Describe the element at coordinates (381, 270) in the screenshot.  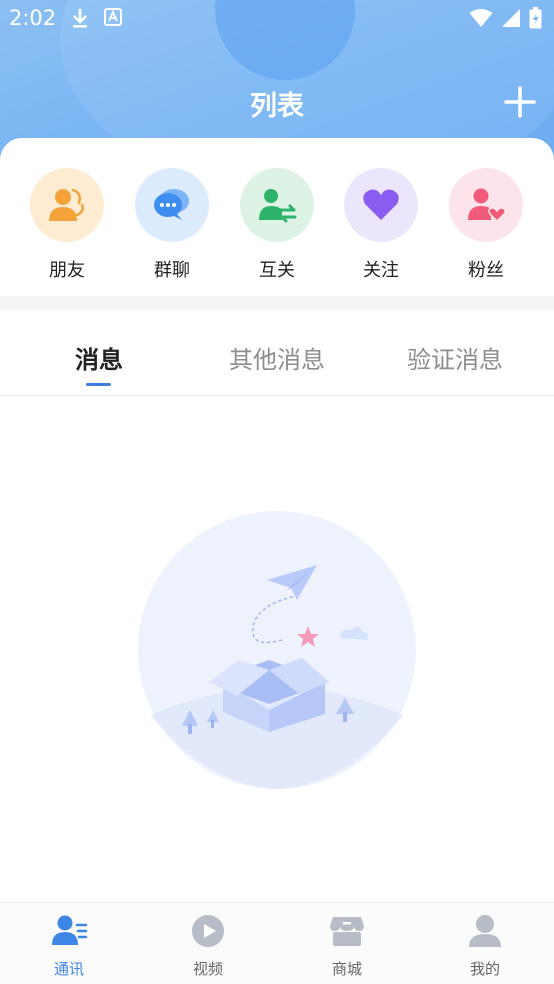
I see `quick-action-label: 关注` at that location.